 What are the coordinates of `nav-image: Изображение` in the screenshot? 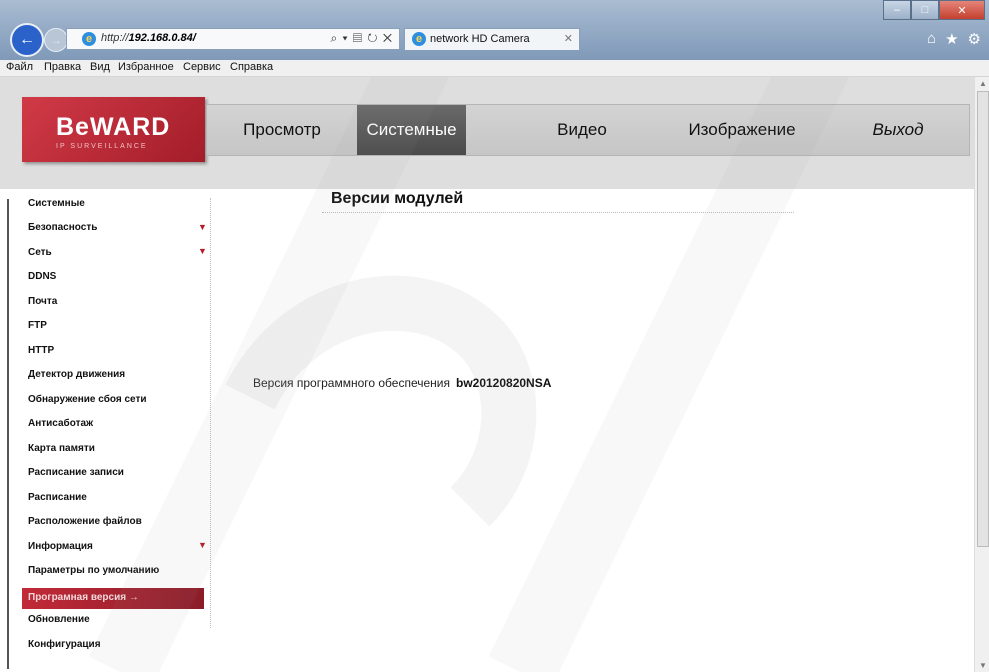 It's located at (742, 130).